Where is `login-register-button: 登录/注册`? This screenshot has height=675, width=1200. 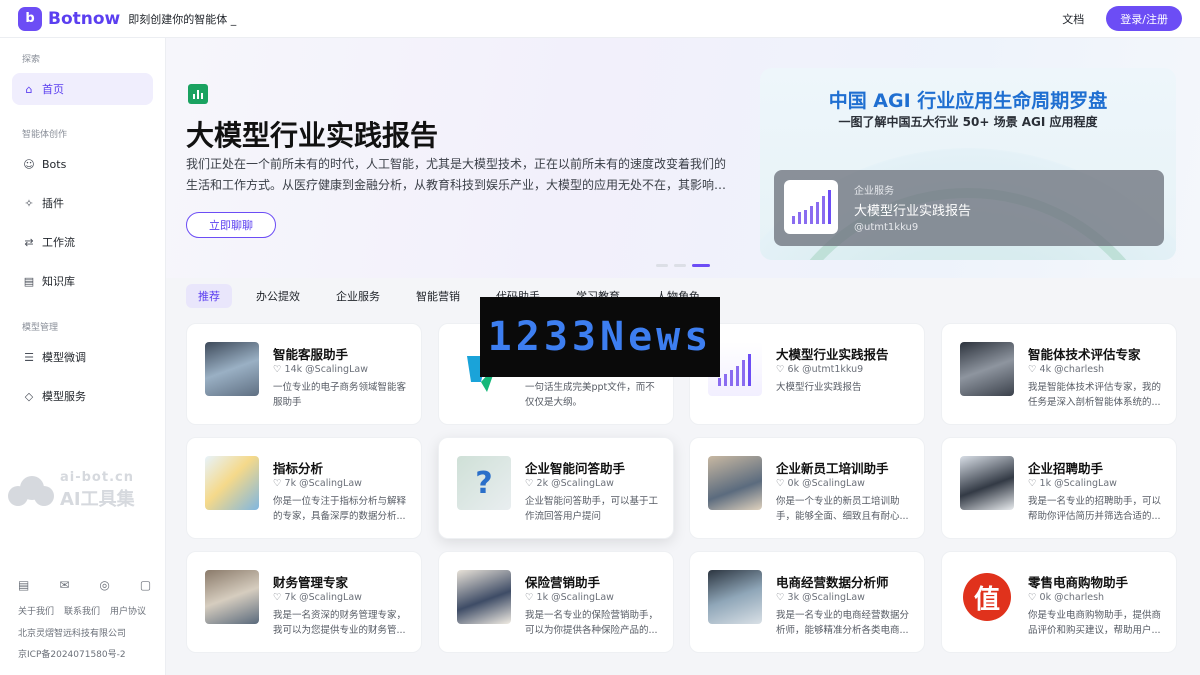 login-register-button: 登录/注册 is located at coordinates (1144, 18).